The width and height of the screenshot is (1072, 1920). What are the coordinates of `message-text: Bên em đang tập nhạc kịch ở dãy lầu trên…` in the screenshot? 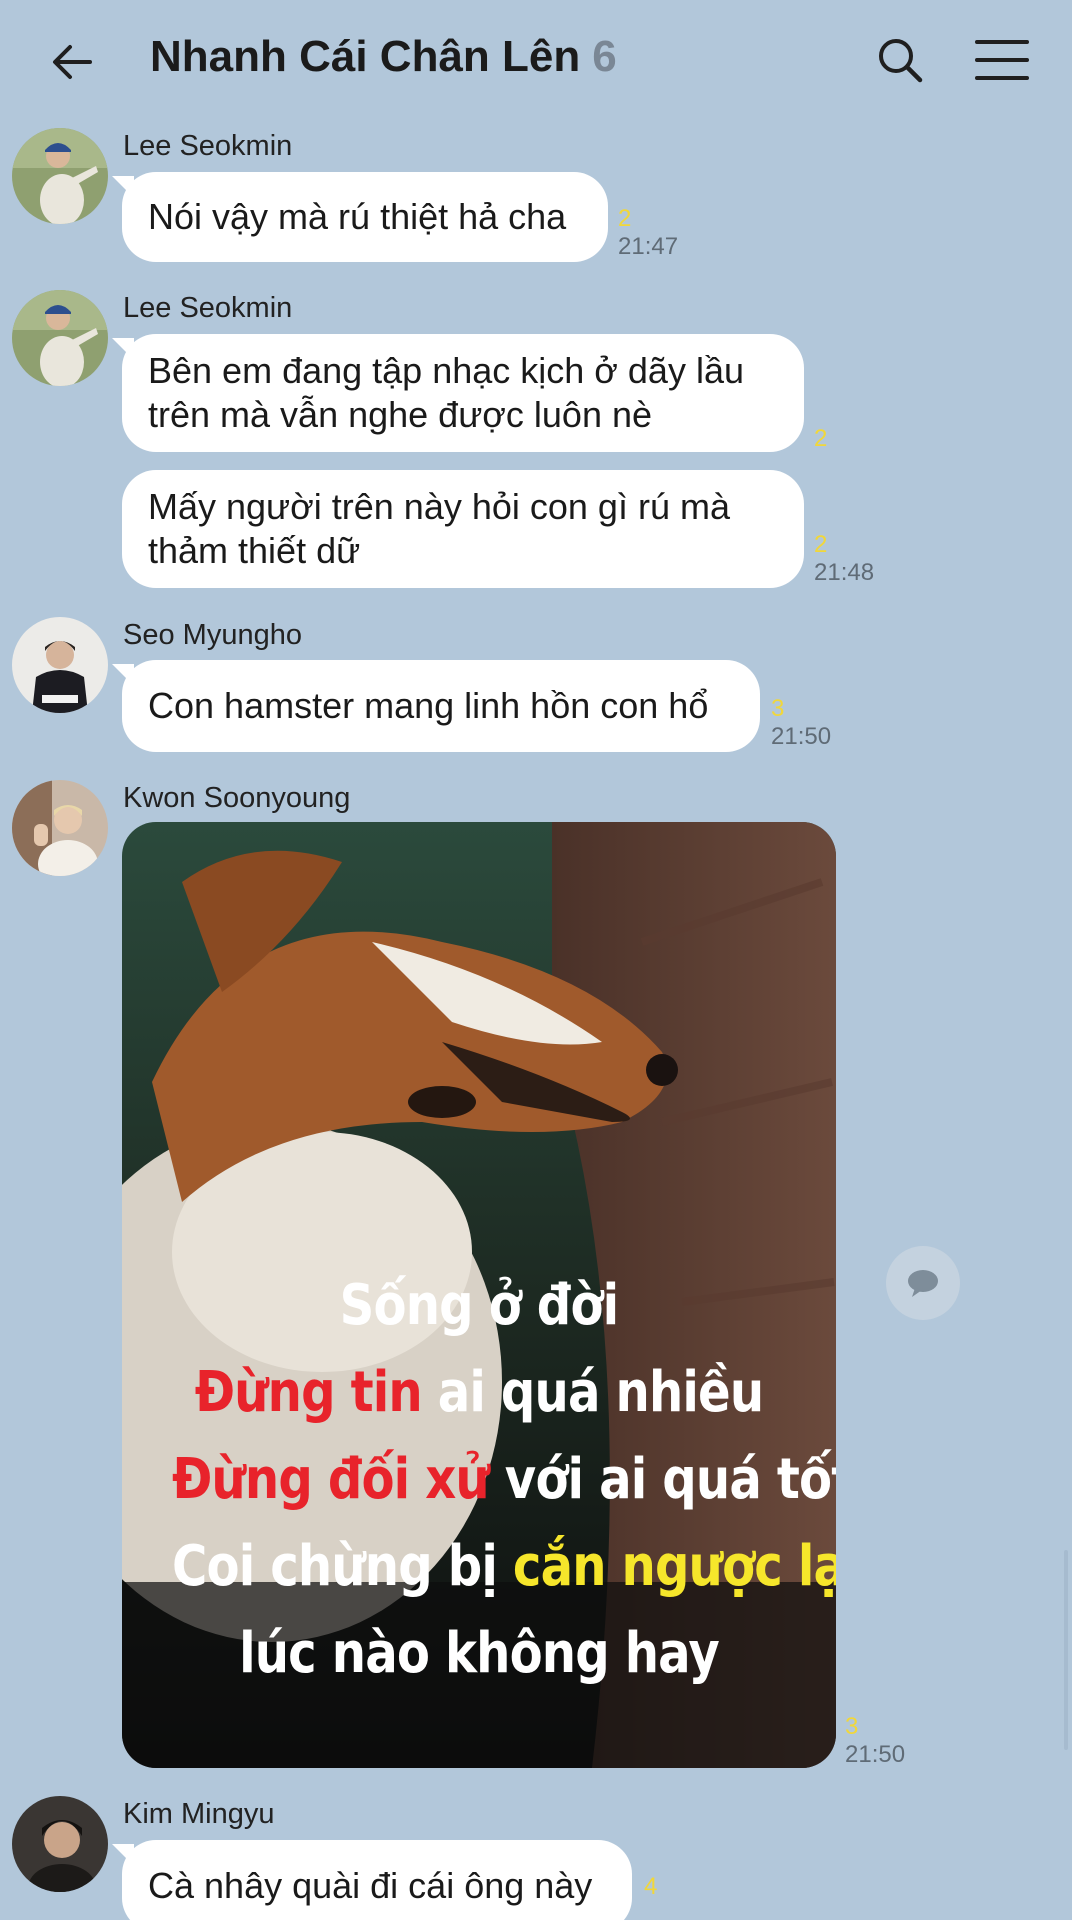 It's located at (446, 393).